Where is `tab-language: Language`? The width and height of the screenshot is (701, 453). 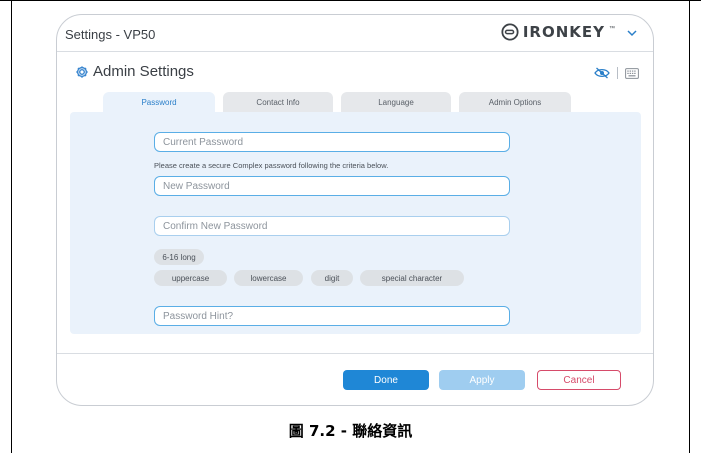 tab-language: Language is located at coordinates (396, 102).